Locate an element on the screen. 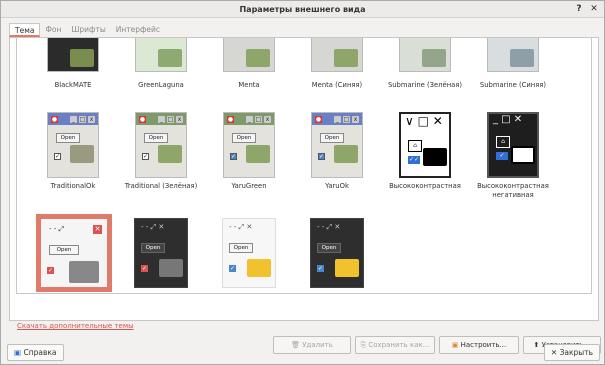 The height and width of the screenshot is (365, 605). close-button: ✕ Закрыть is located at coordinates (571, 352).